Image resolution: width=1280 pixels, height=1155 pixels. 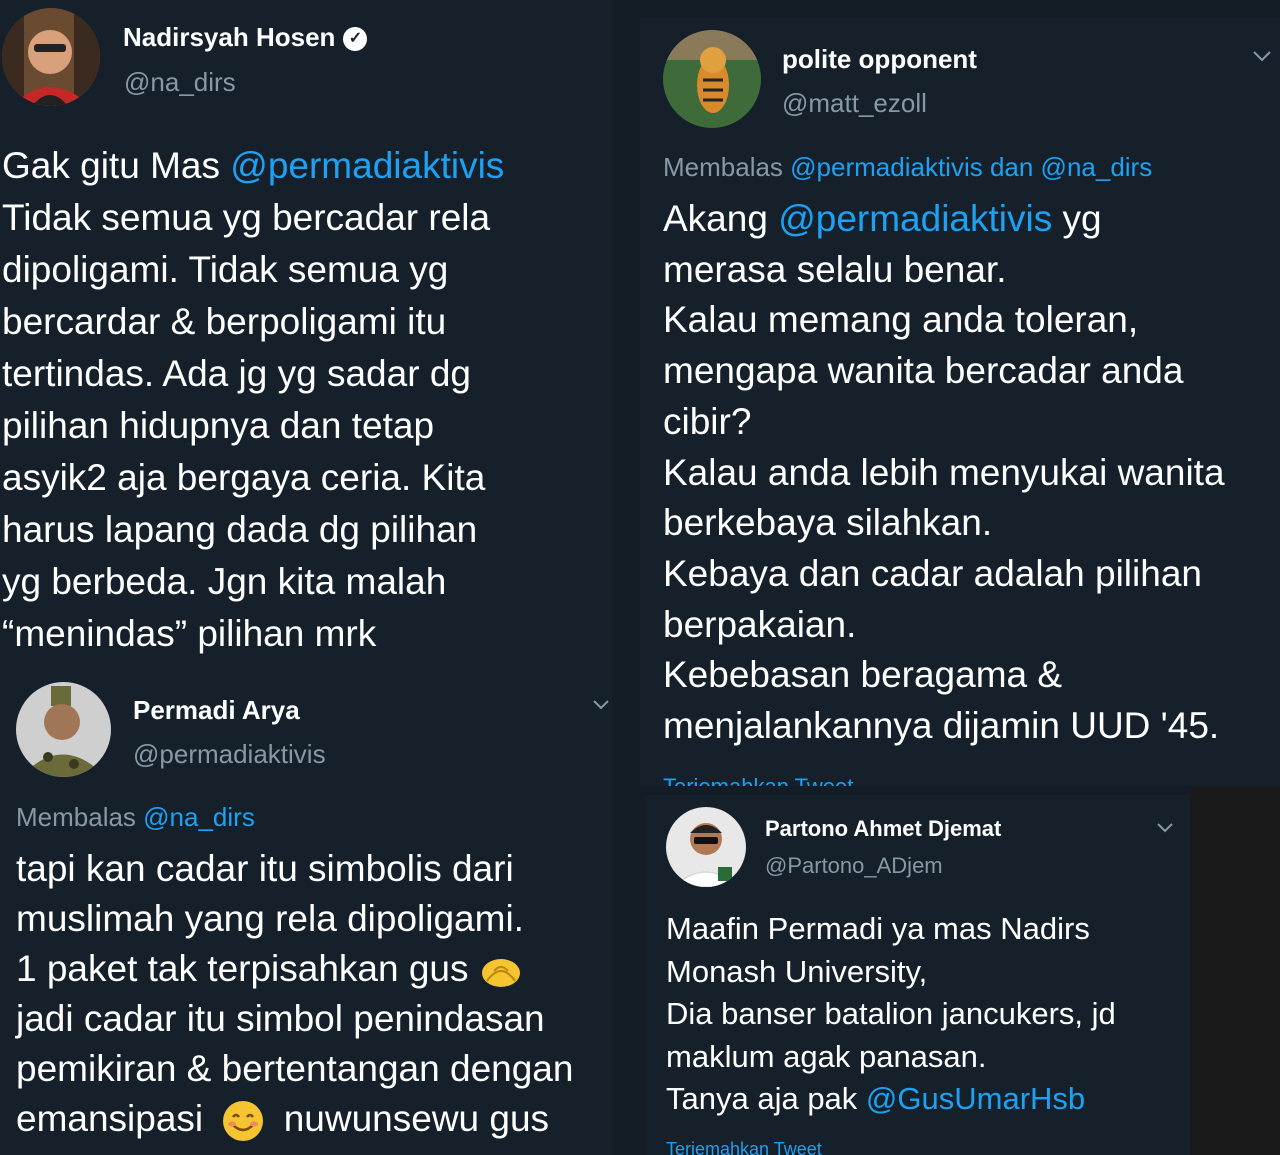 I want to click on user-handle: @na_dirs, so click(x=180, y=82).